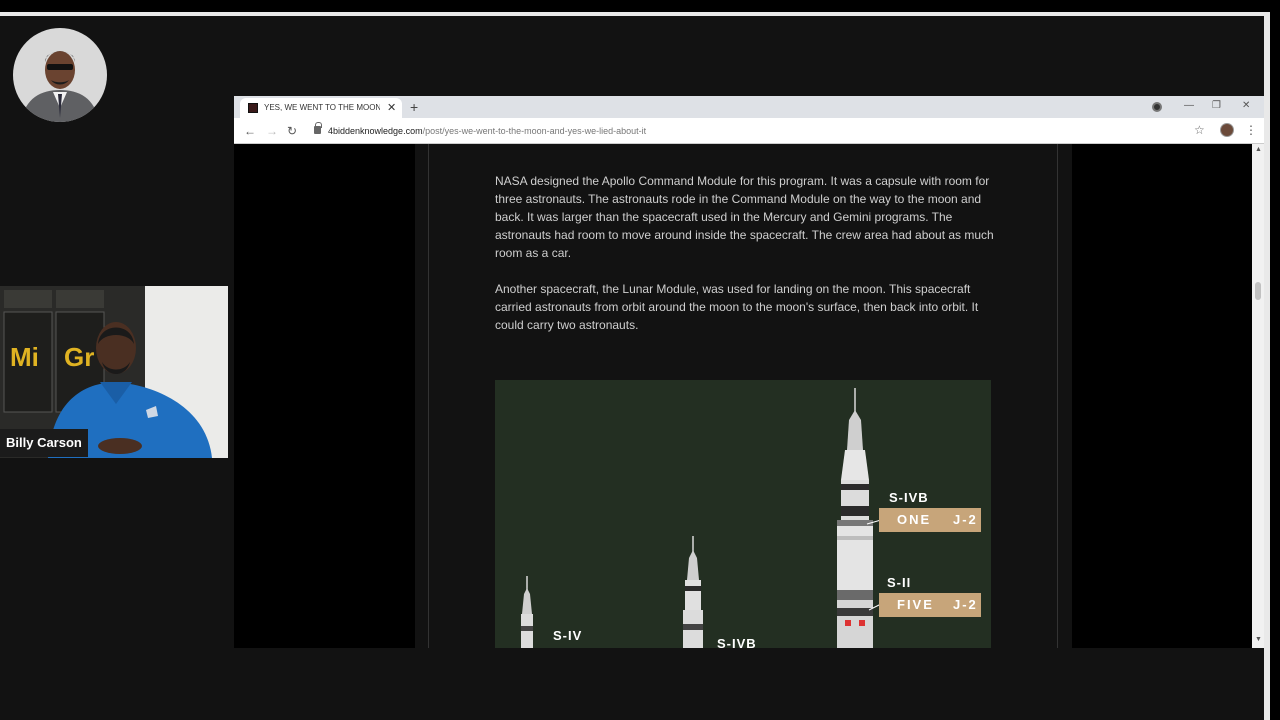 Image resolution: width=1280 pixels, height=720 pixels. Describe the element at coordinates (568, 635) in the screenshot. I see `stage-label-siv: S-IV` at that location.